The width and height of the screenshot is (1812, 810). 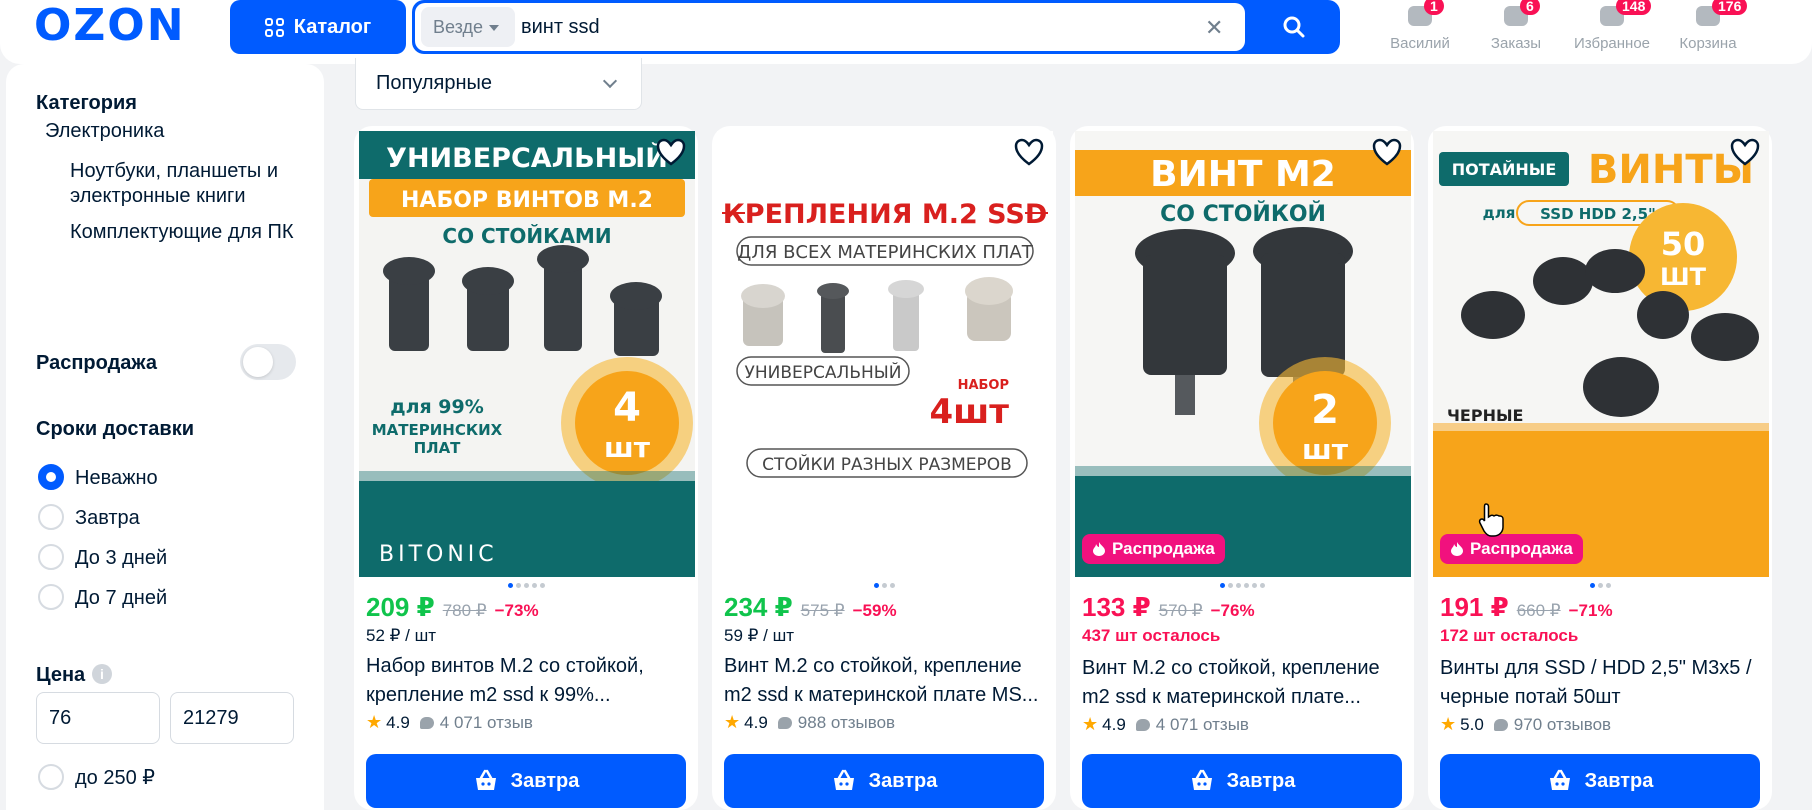 What do you see at coordinates (498, 84) in the screenshot?
I see `sort-dropdown: Популярные` at bounding box center [498, 84].